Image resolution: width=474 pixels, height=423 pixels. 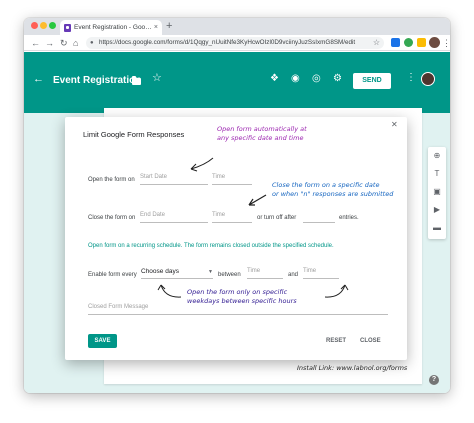 What do you see at coordinates (321, 273) in the screenshot?
I see `schedule-end-time-field: Time` at bounding box center [321, 273].